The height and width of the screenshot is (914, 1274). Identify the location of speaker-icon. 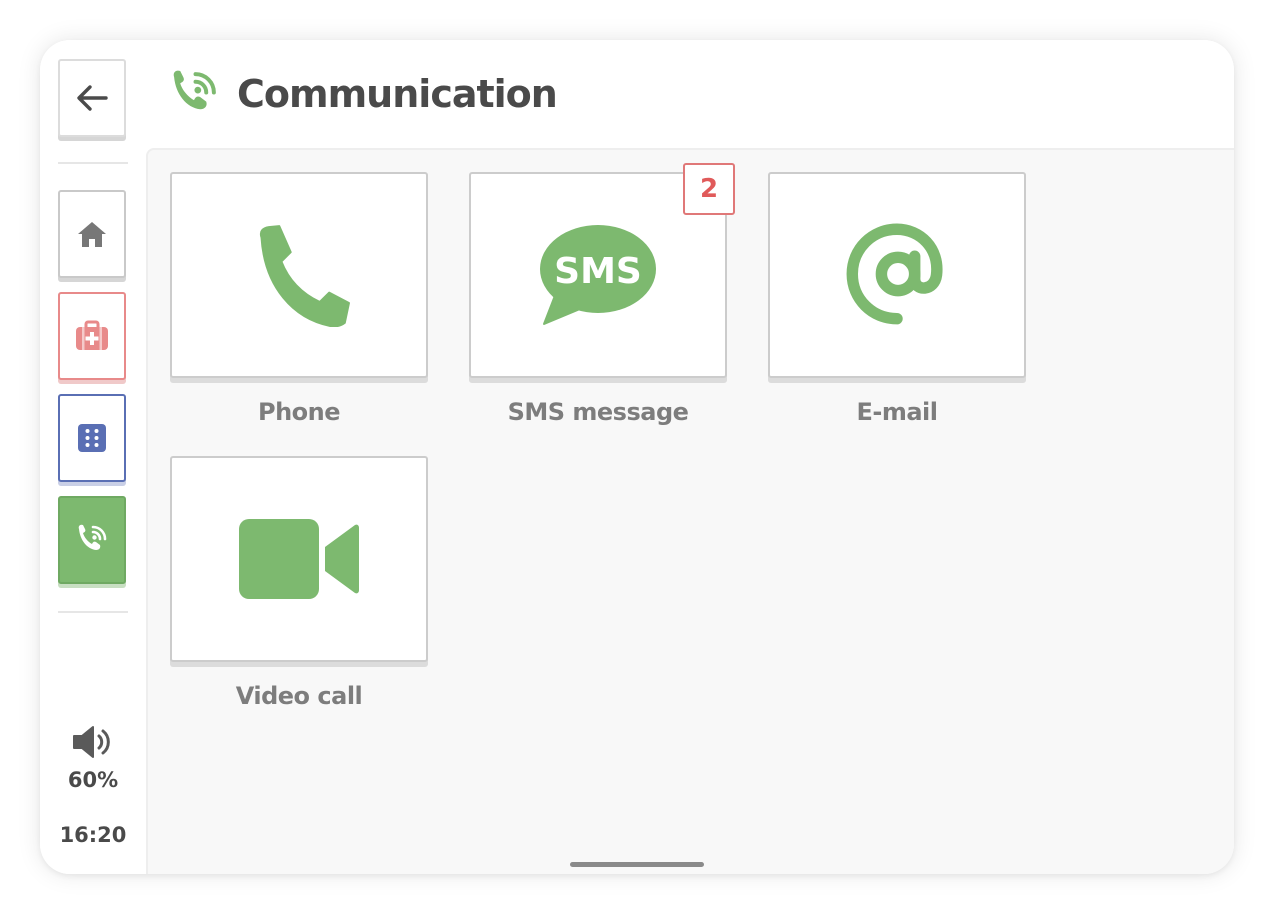
(91, 742).